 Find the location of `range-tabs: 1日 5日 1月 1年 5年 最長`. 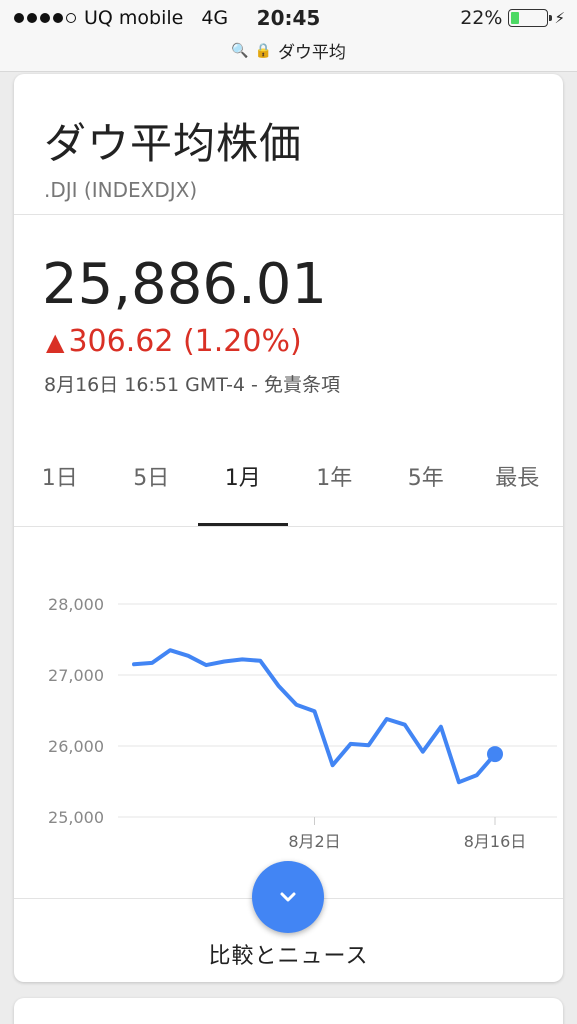

range-tabs: 1日 5日 1月 1年 5年 最長 is located at coordinates (288, 486).